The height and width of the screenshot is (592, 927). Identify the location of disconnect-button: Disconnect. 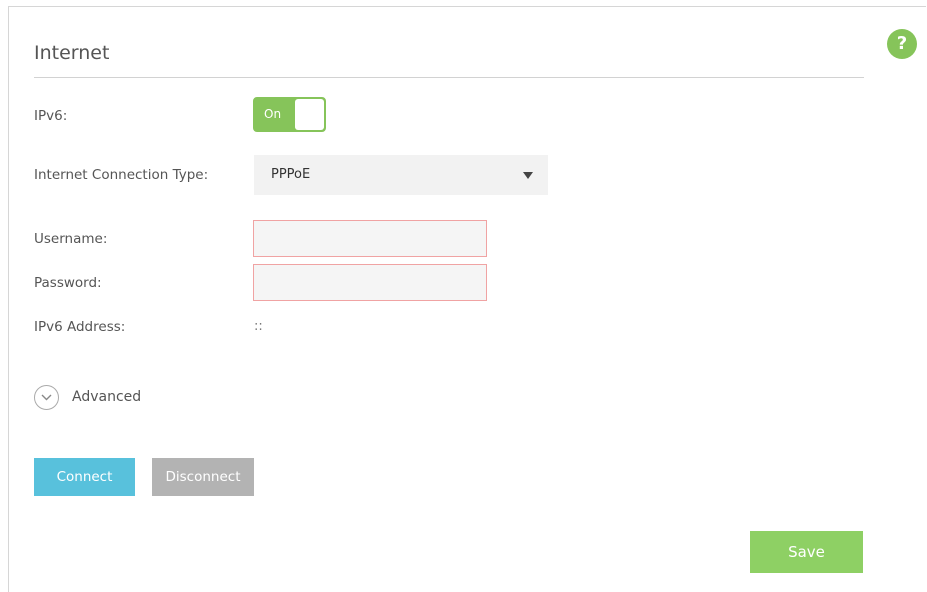
(203, 477).